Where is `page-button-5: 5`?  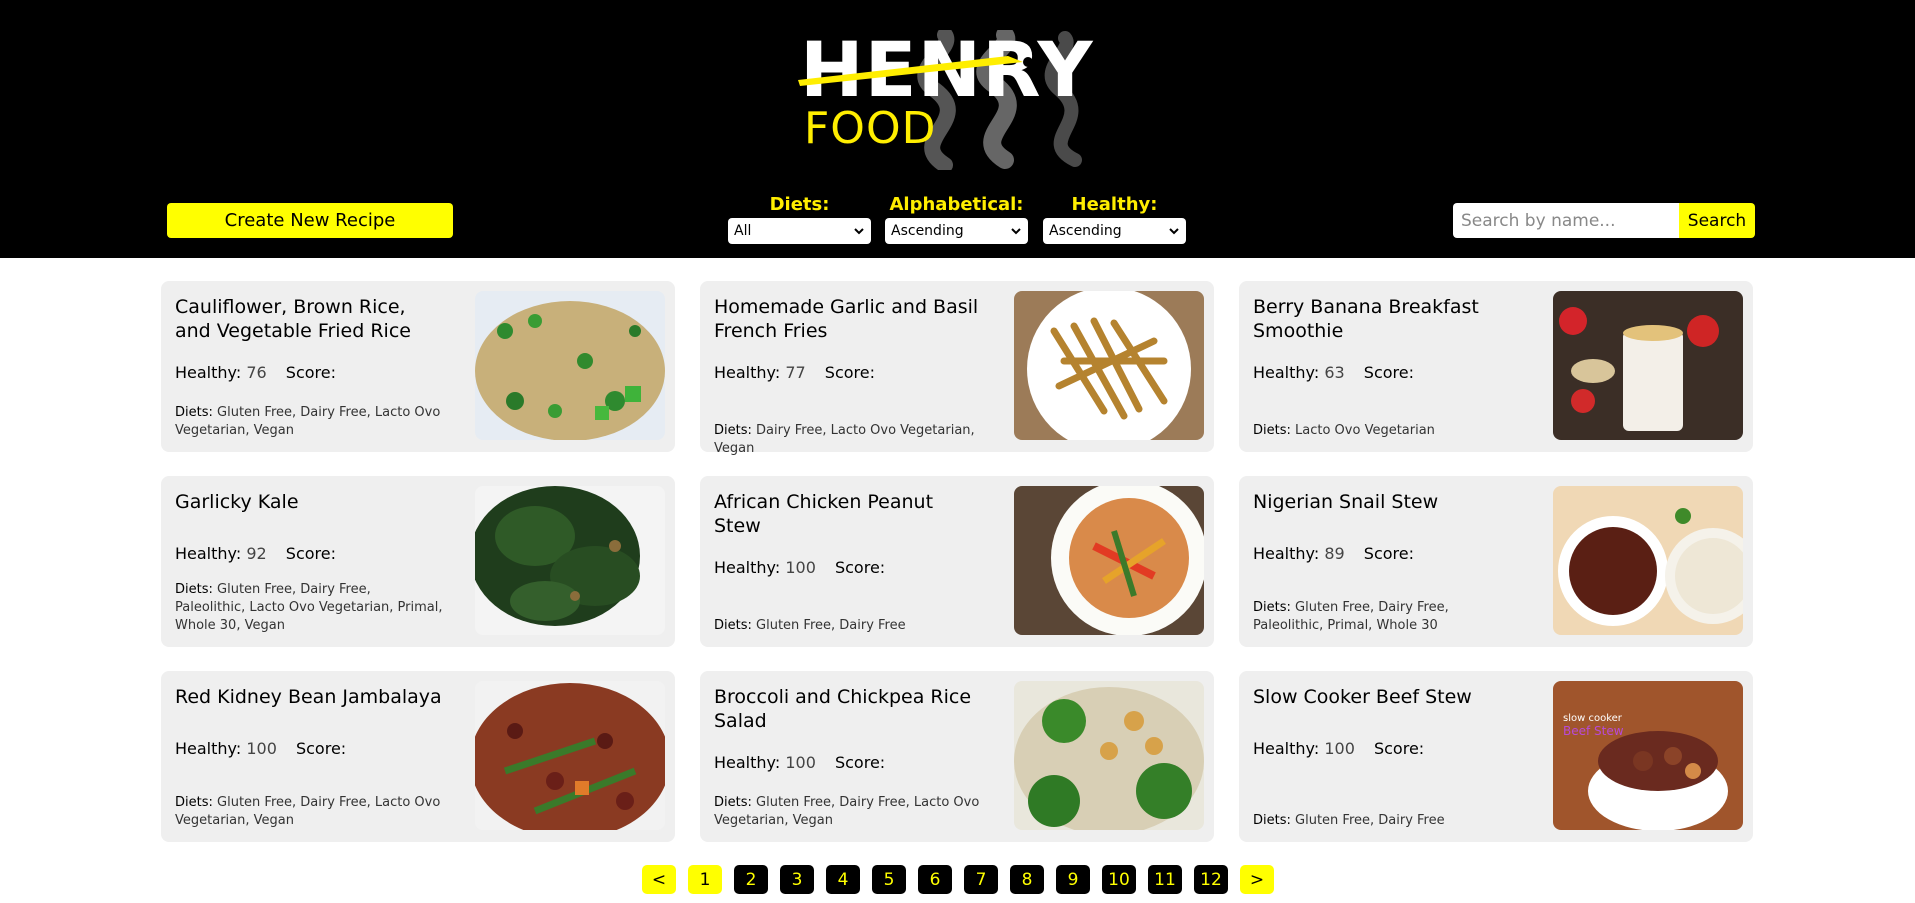 page-button-5: 5 is located at coordinates (889, 879).